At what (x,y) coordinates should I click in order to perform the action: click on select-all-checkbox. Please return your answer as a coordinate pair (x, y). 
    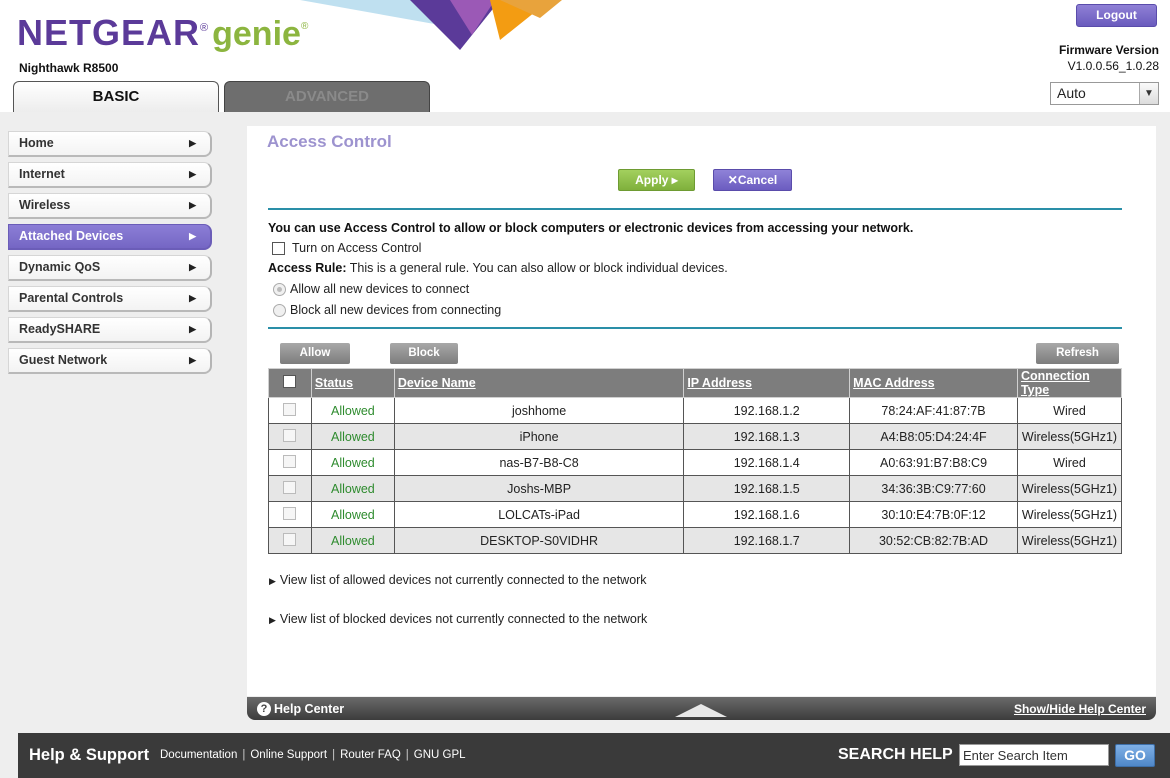
    Looking at the image, I should click on (290, 381).